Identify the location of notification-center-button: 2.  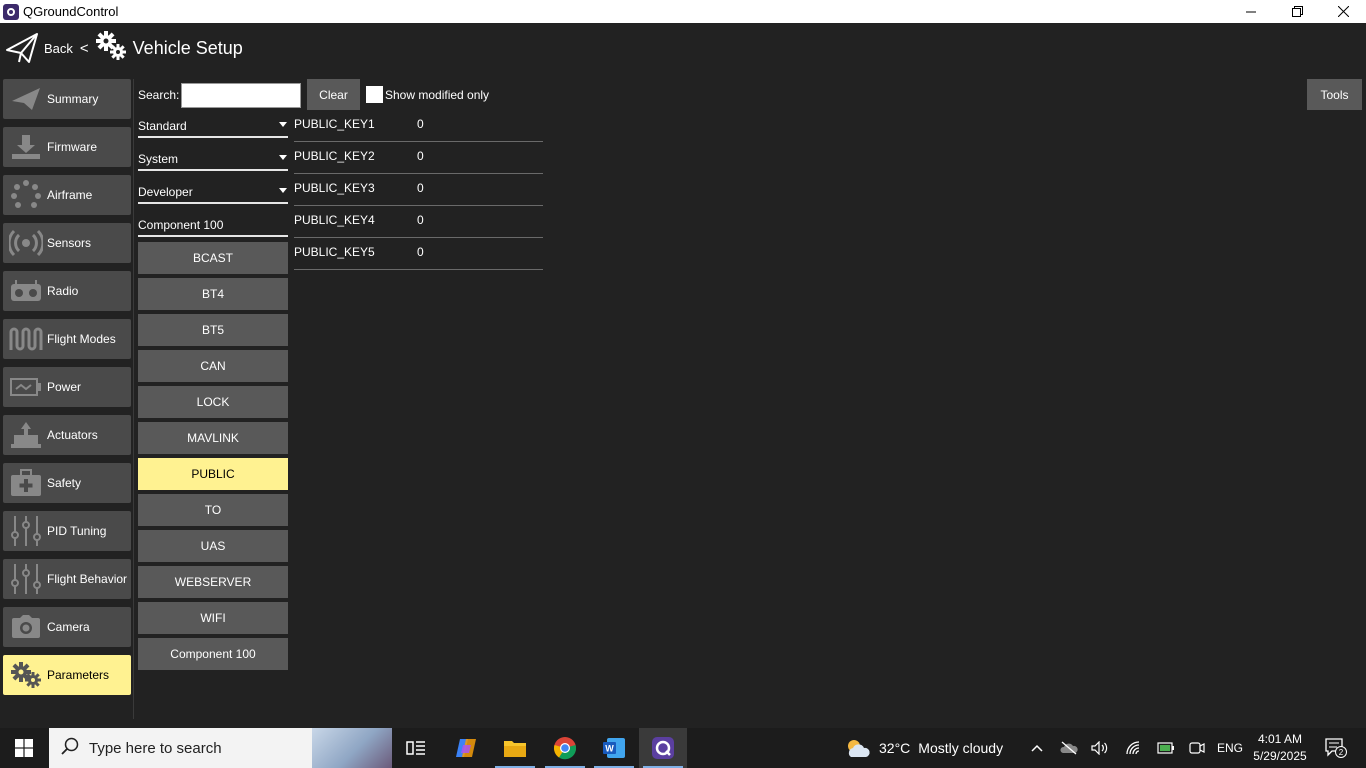
(1336, 748).